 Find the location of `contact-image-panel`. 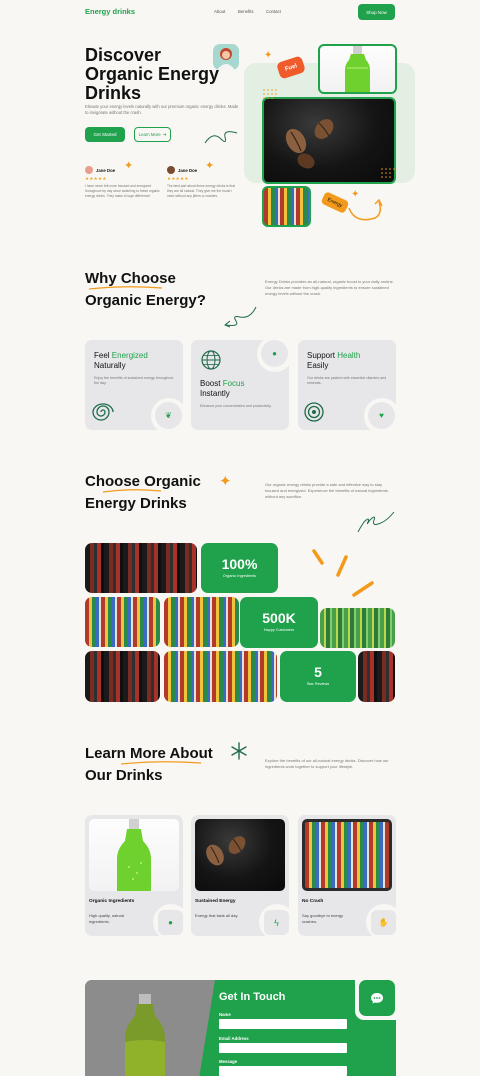

contact-image-panel is located at coordinates (150, 1028).